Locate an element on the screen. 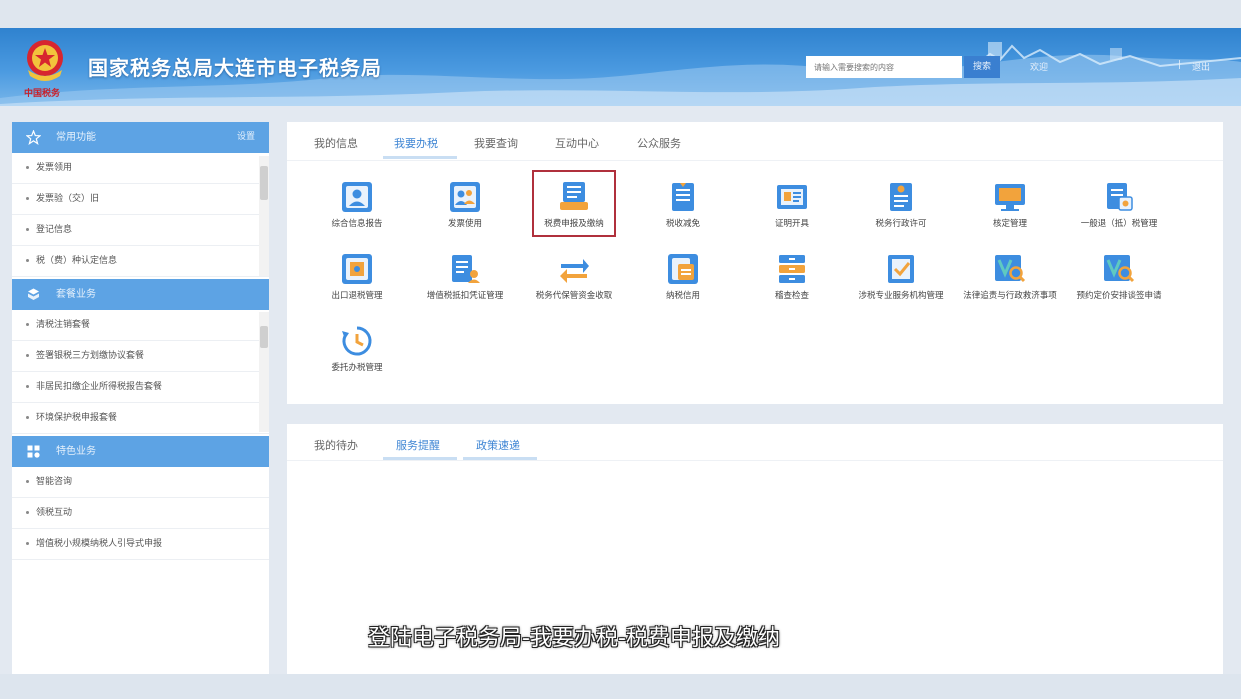 Image resolution: width=1241 pixels, height=699 pixels. tab-service-reminder: 服务提醒 is located at coordinates (418, 445).